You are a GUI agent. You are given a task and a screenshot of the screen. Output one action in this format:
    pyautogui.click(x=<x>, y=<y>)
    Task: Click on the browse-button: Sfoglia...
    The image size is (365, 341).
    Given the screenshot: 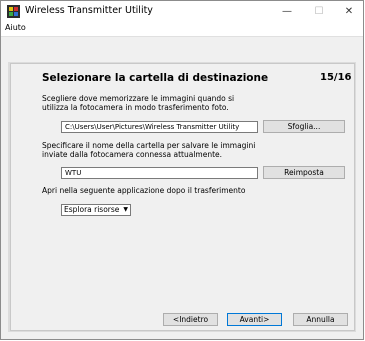 What is the action you would take?
    pyautogui.click(x=304, y=126)
    